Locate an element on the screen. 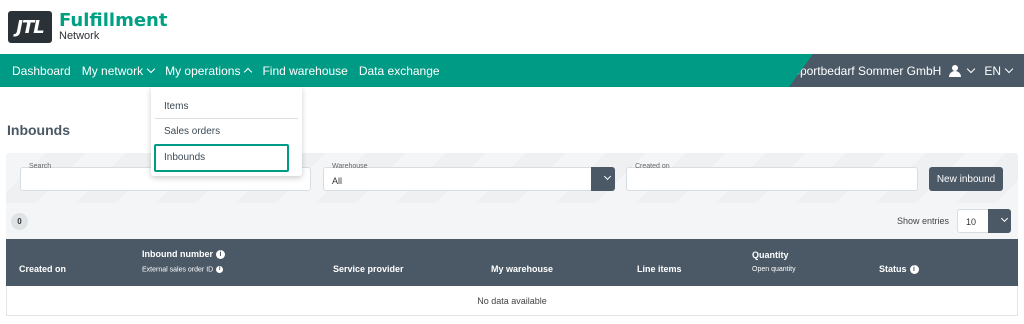 The width and height of the screenshot is (1024, 324). col-quantity: Quantity is located at coordinates (770, 255).